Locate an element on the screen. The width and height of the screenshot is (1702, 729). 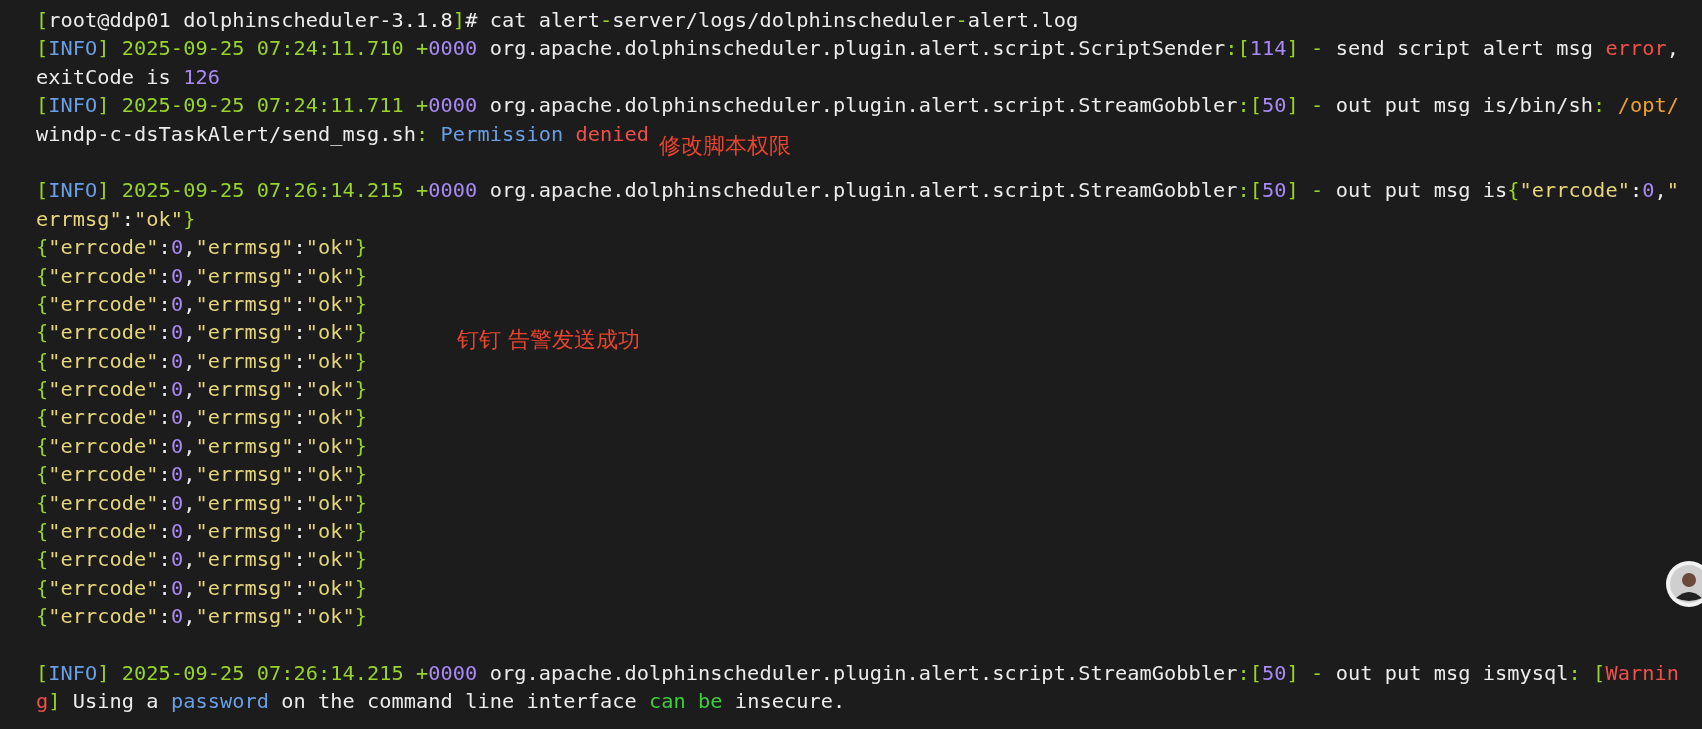
log-line: [root@ddp01 dolphinscheduler-3.1.8]# cat alert-server/logs/dolphinscheduler-alert.log is located at coordinates (557, 20).